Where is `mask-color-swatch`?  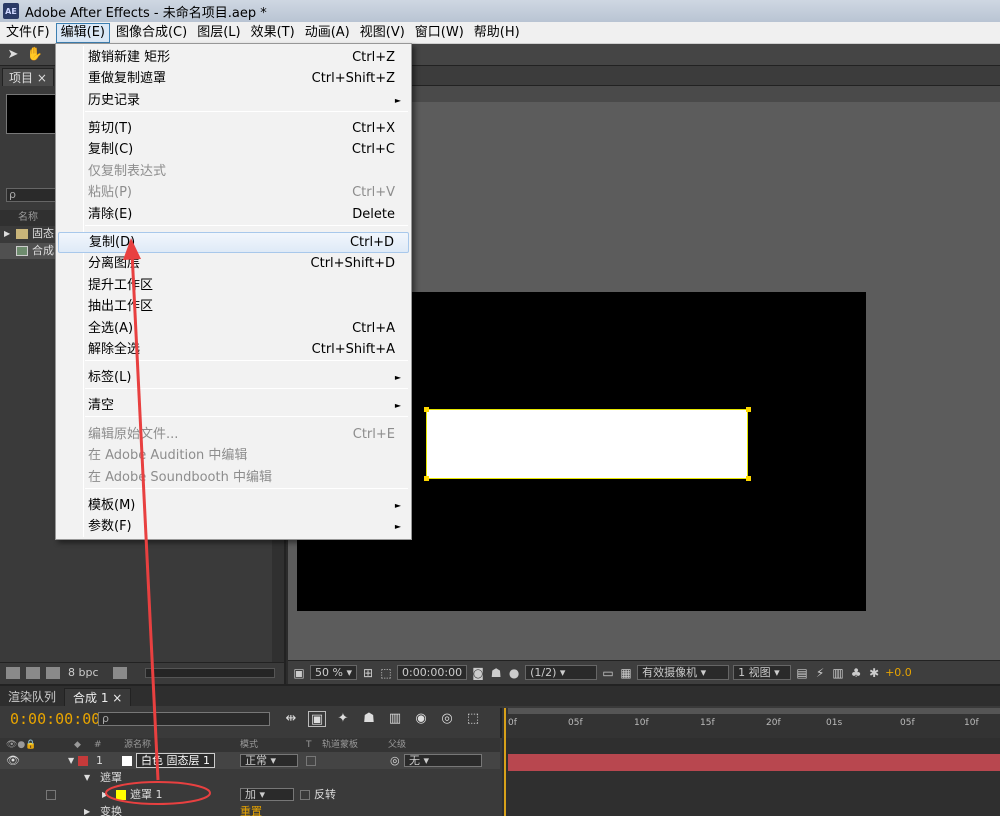
mask-color-swatch is located at coordinates (121, 795).